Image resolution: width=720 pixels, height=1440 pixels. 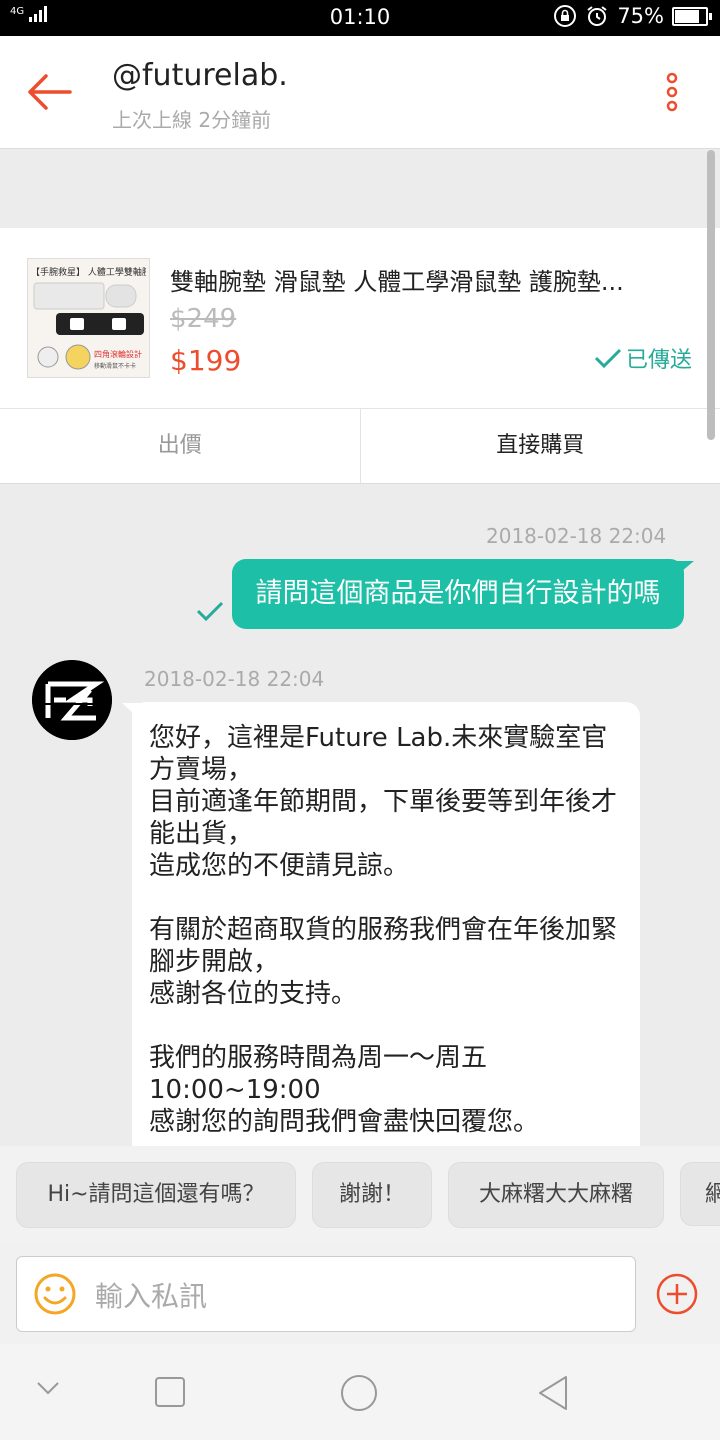 I want to click on quick-reply-chip: 大麻糬大大麻糬, so click(x=556, y=1195).